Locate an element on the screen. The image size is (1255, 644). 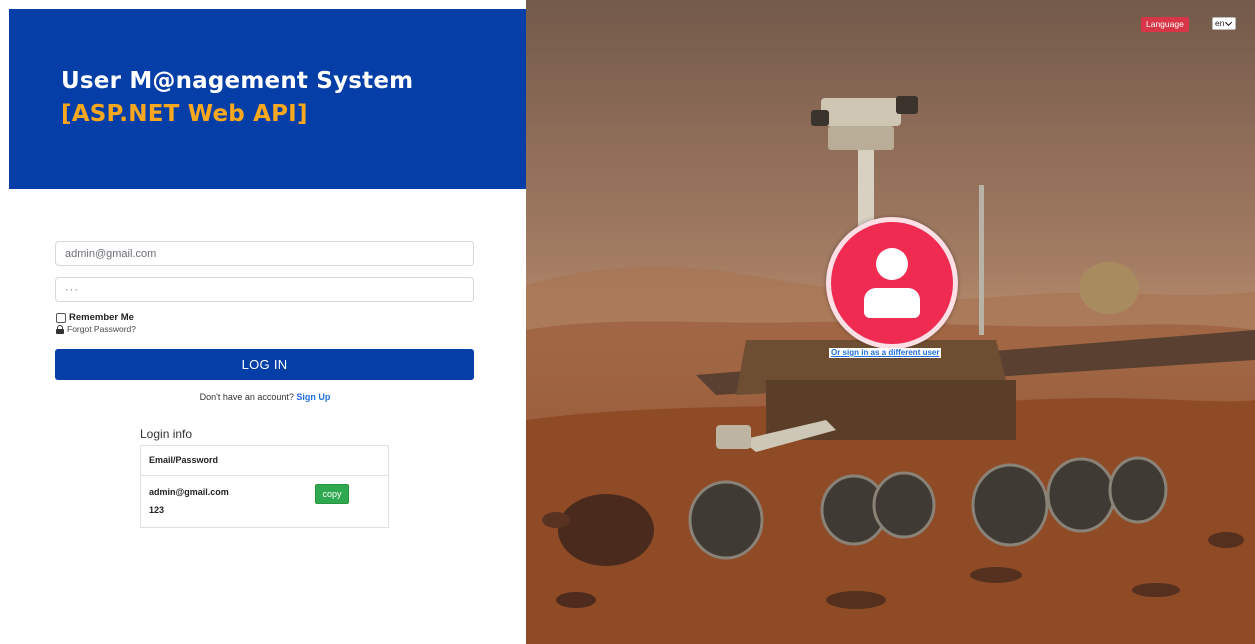
signup-link: Sign Up is located at coordinates (313, 397).